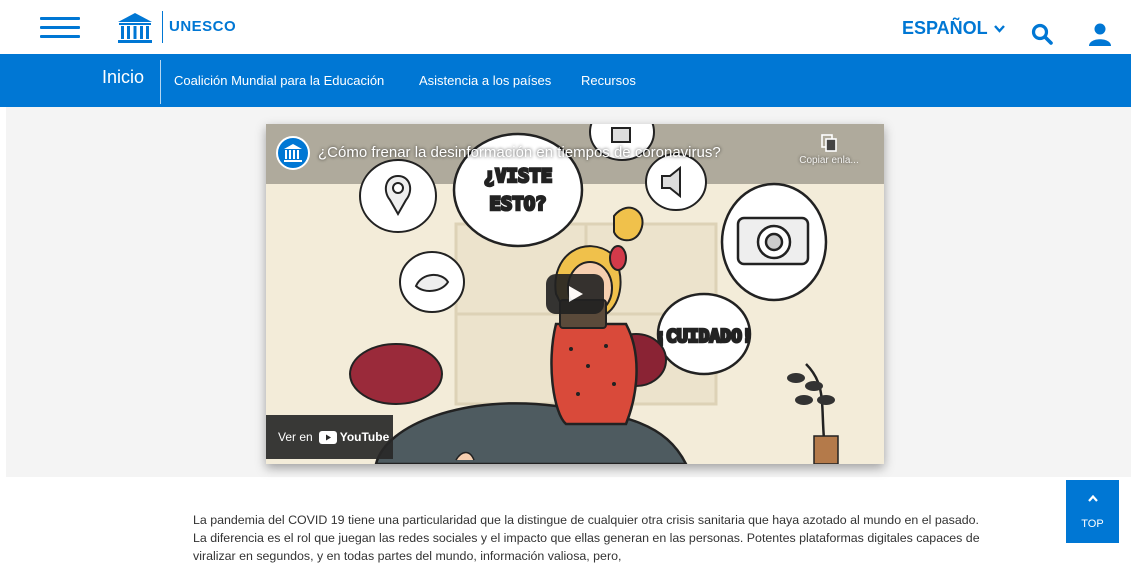 This screenshot has height=566, width=1131. I want to click on bubble-text-cuidado: ¡CUIDADO!, so click(704, 336).